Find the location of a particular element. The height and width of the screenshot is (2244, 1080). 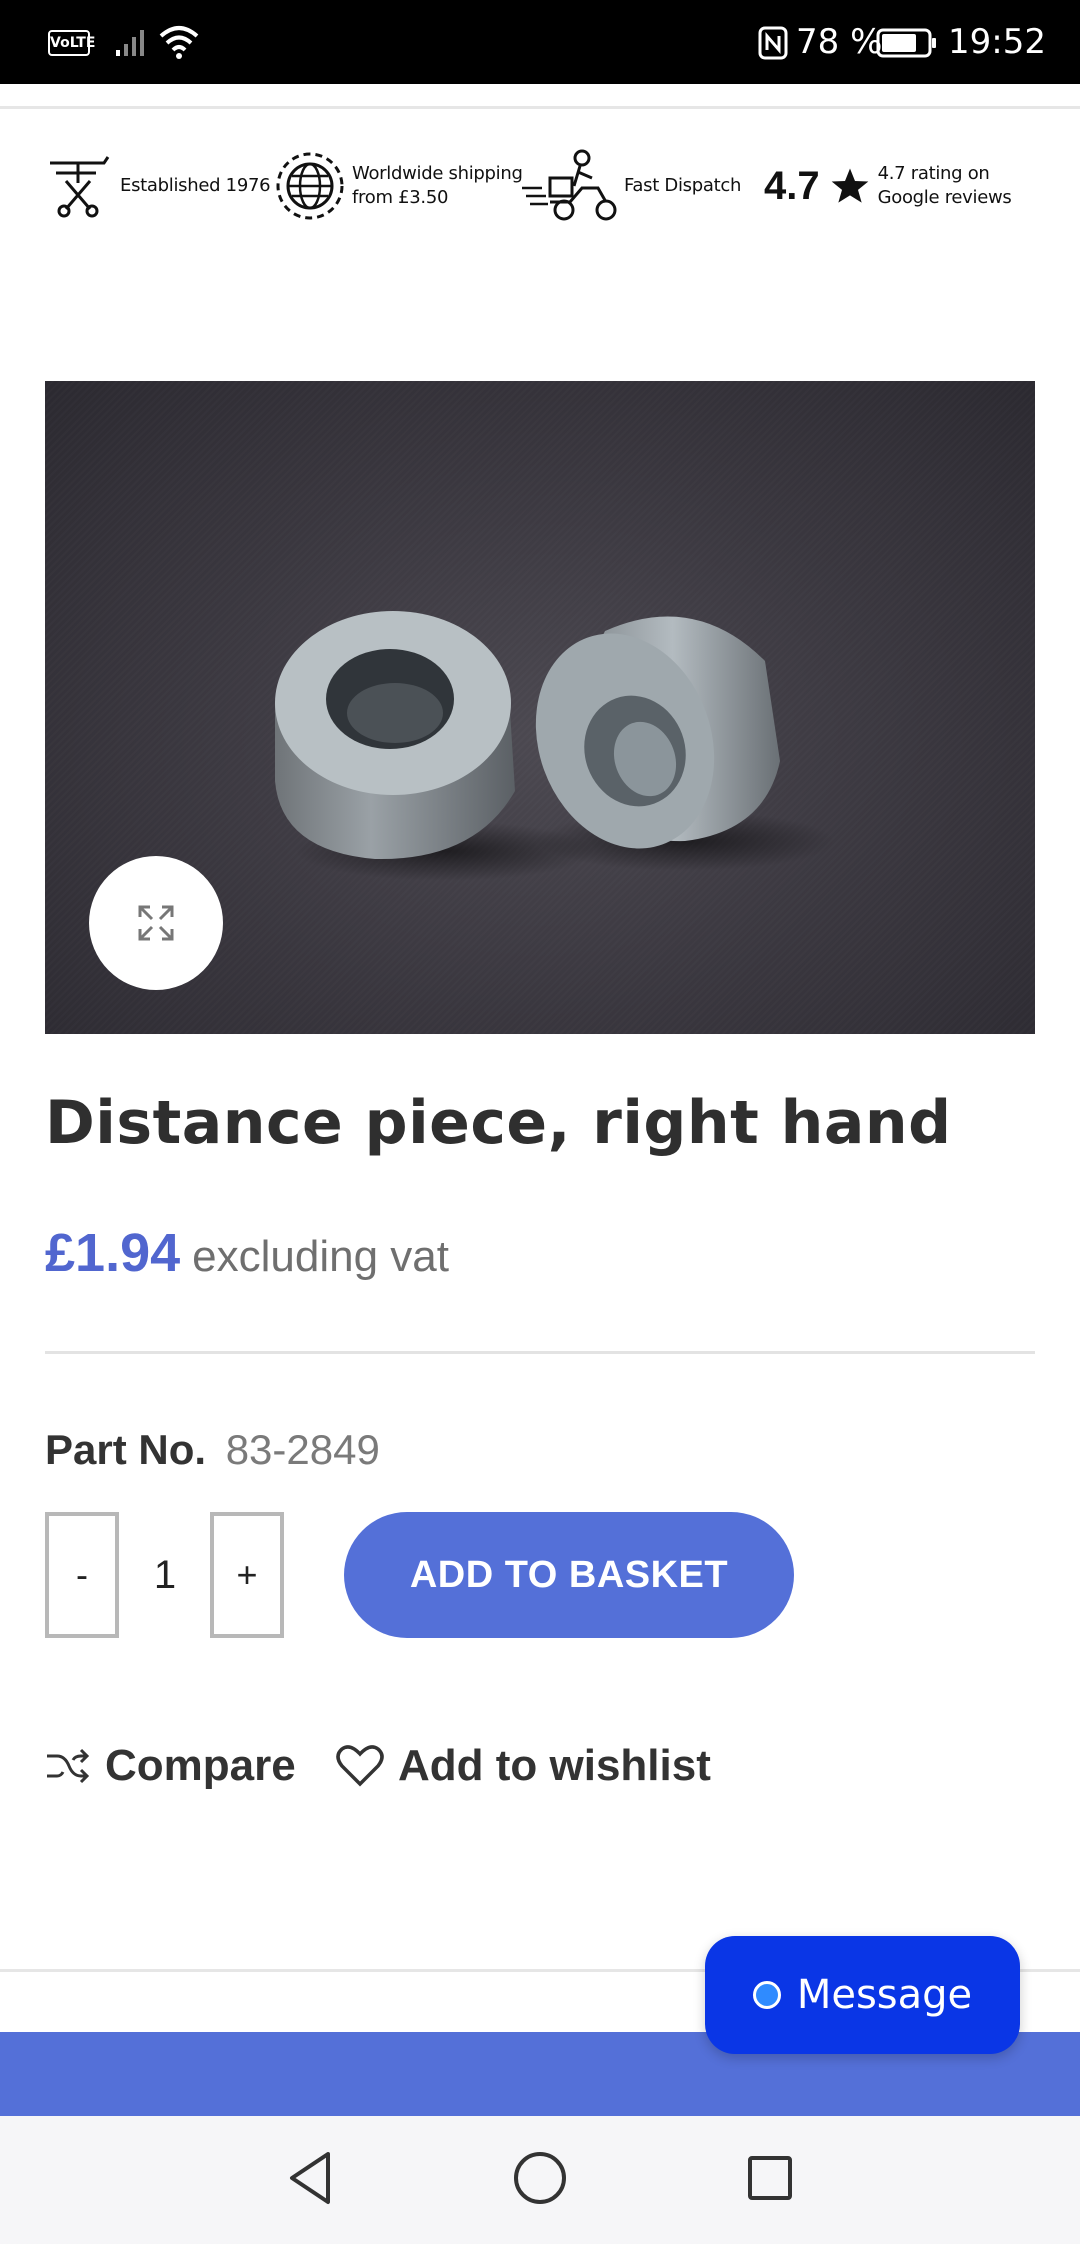

price-row: £1.94 excluding vat is located at coordinates (247, 1253).